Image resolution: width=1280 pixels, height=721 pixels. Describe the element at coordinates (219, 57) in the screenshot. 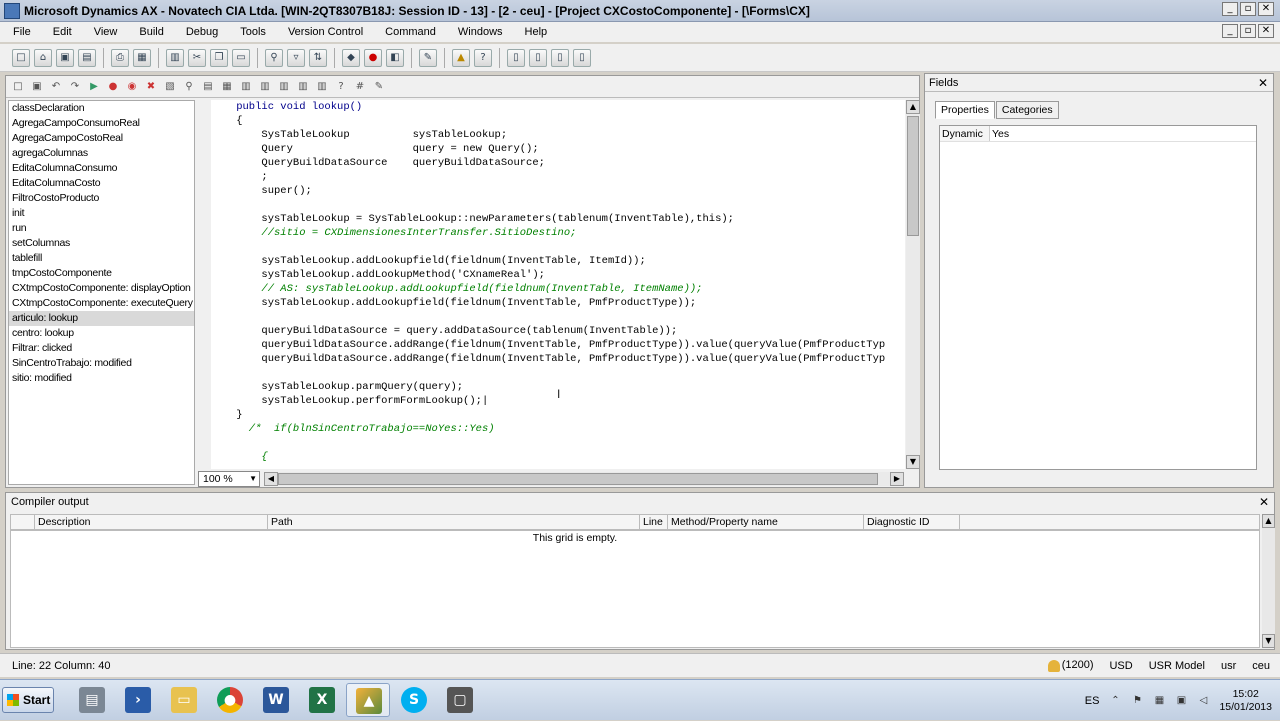

I see `copy-icon: ❐` at that location.